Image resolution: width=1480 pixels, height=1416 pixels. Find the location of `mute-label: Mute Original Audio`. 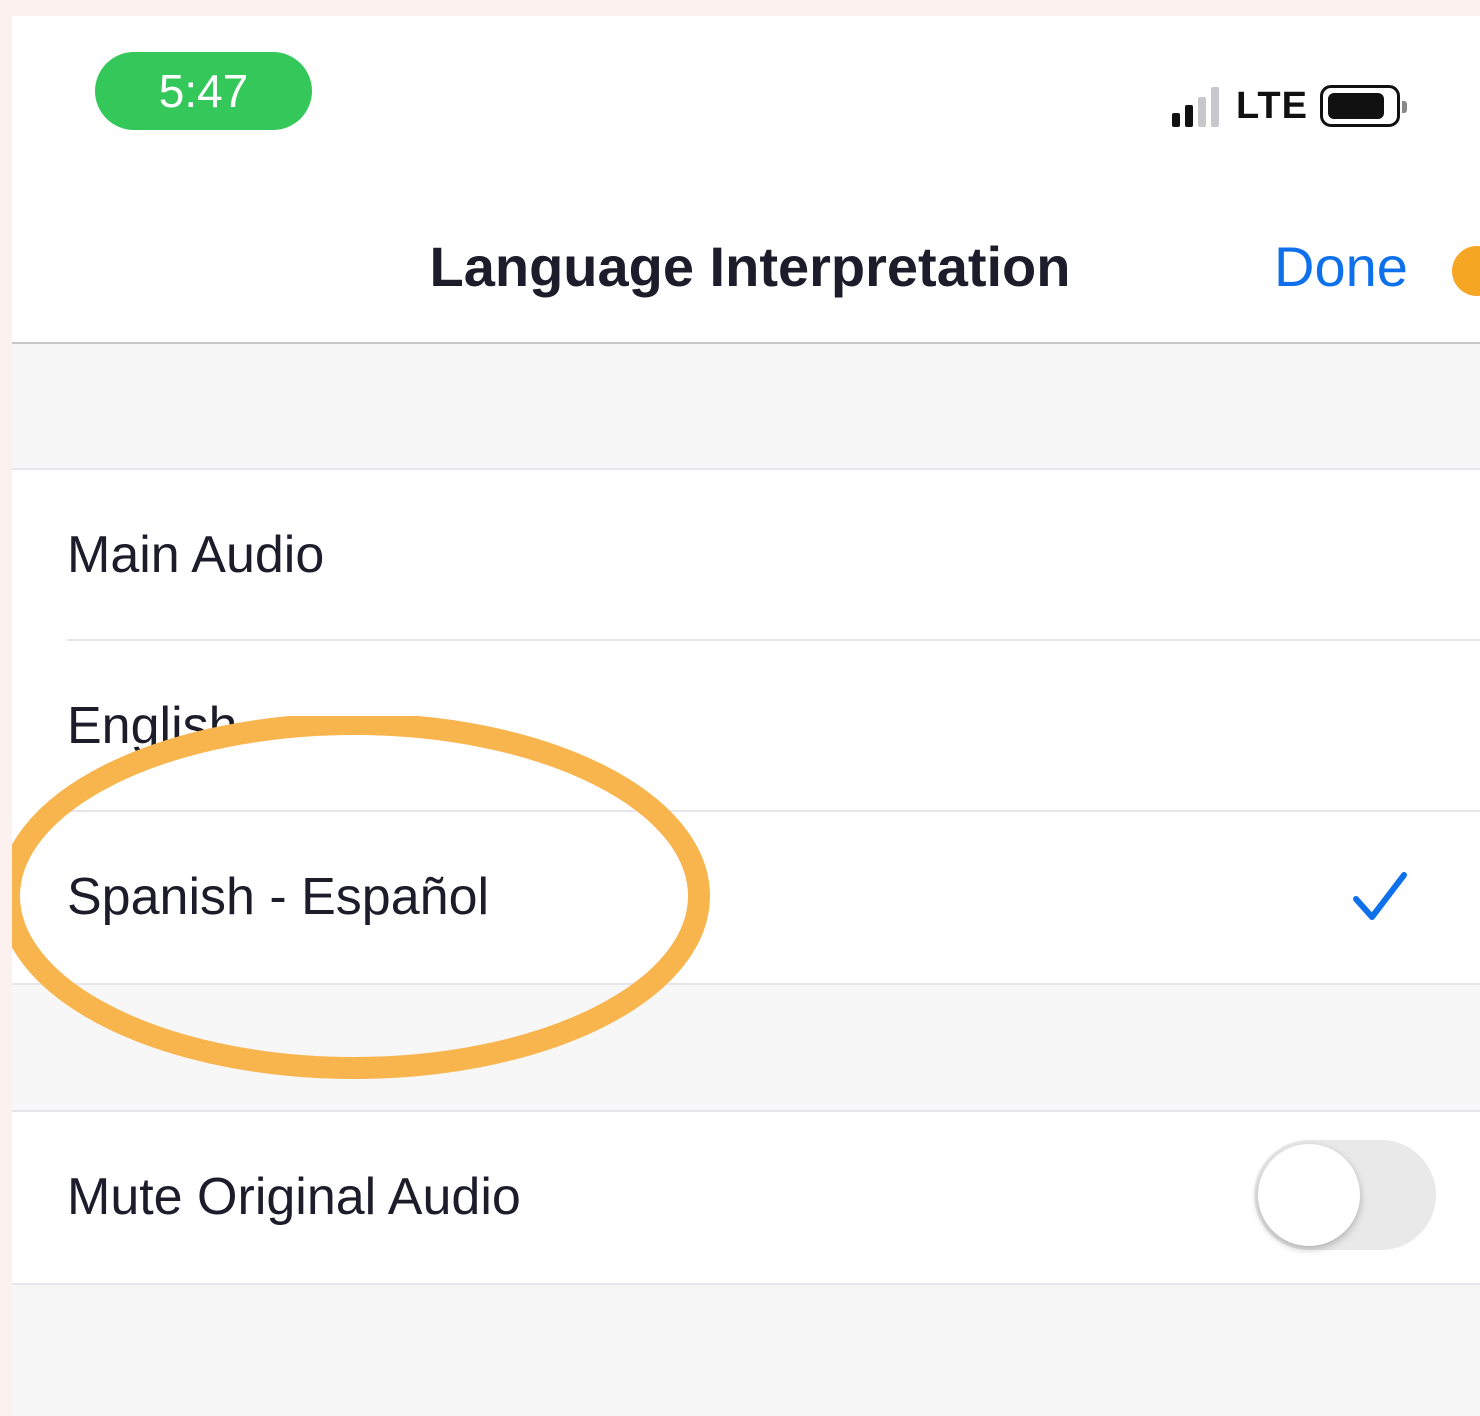

mute-label: Mute Original Audio is located at coordinates (294, 1197).